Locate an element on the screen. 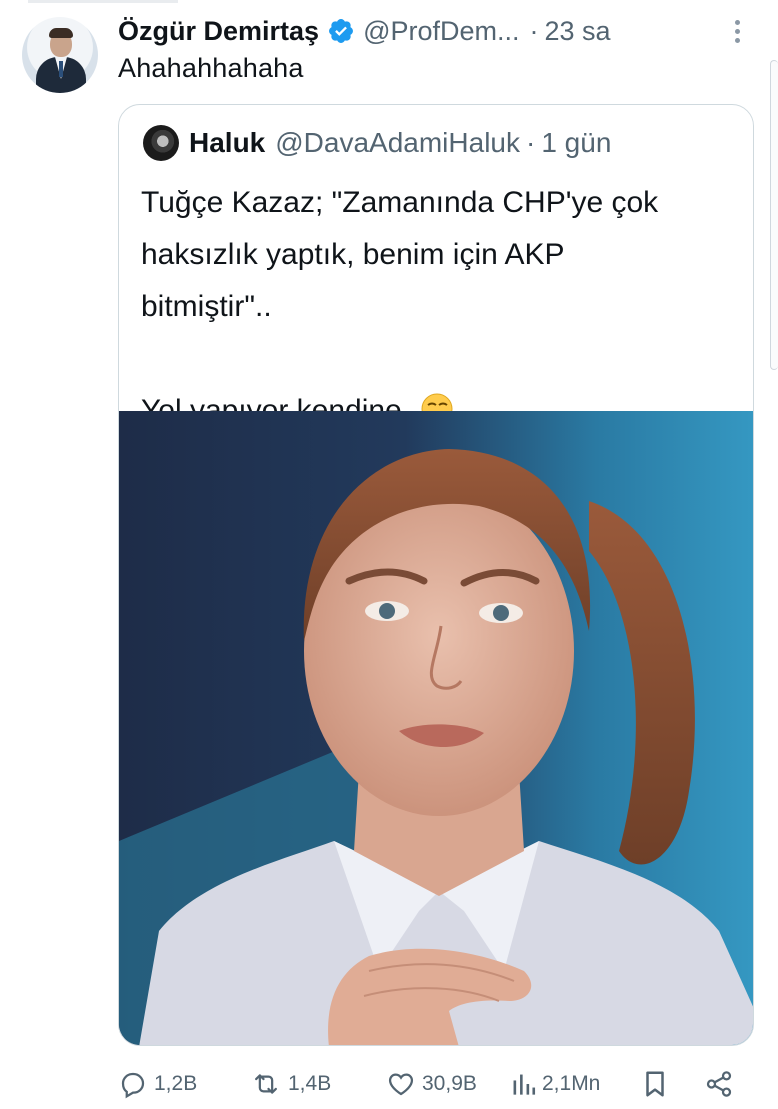  reply-button: 1,2B is located at coordinates (157, 1084).